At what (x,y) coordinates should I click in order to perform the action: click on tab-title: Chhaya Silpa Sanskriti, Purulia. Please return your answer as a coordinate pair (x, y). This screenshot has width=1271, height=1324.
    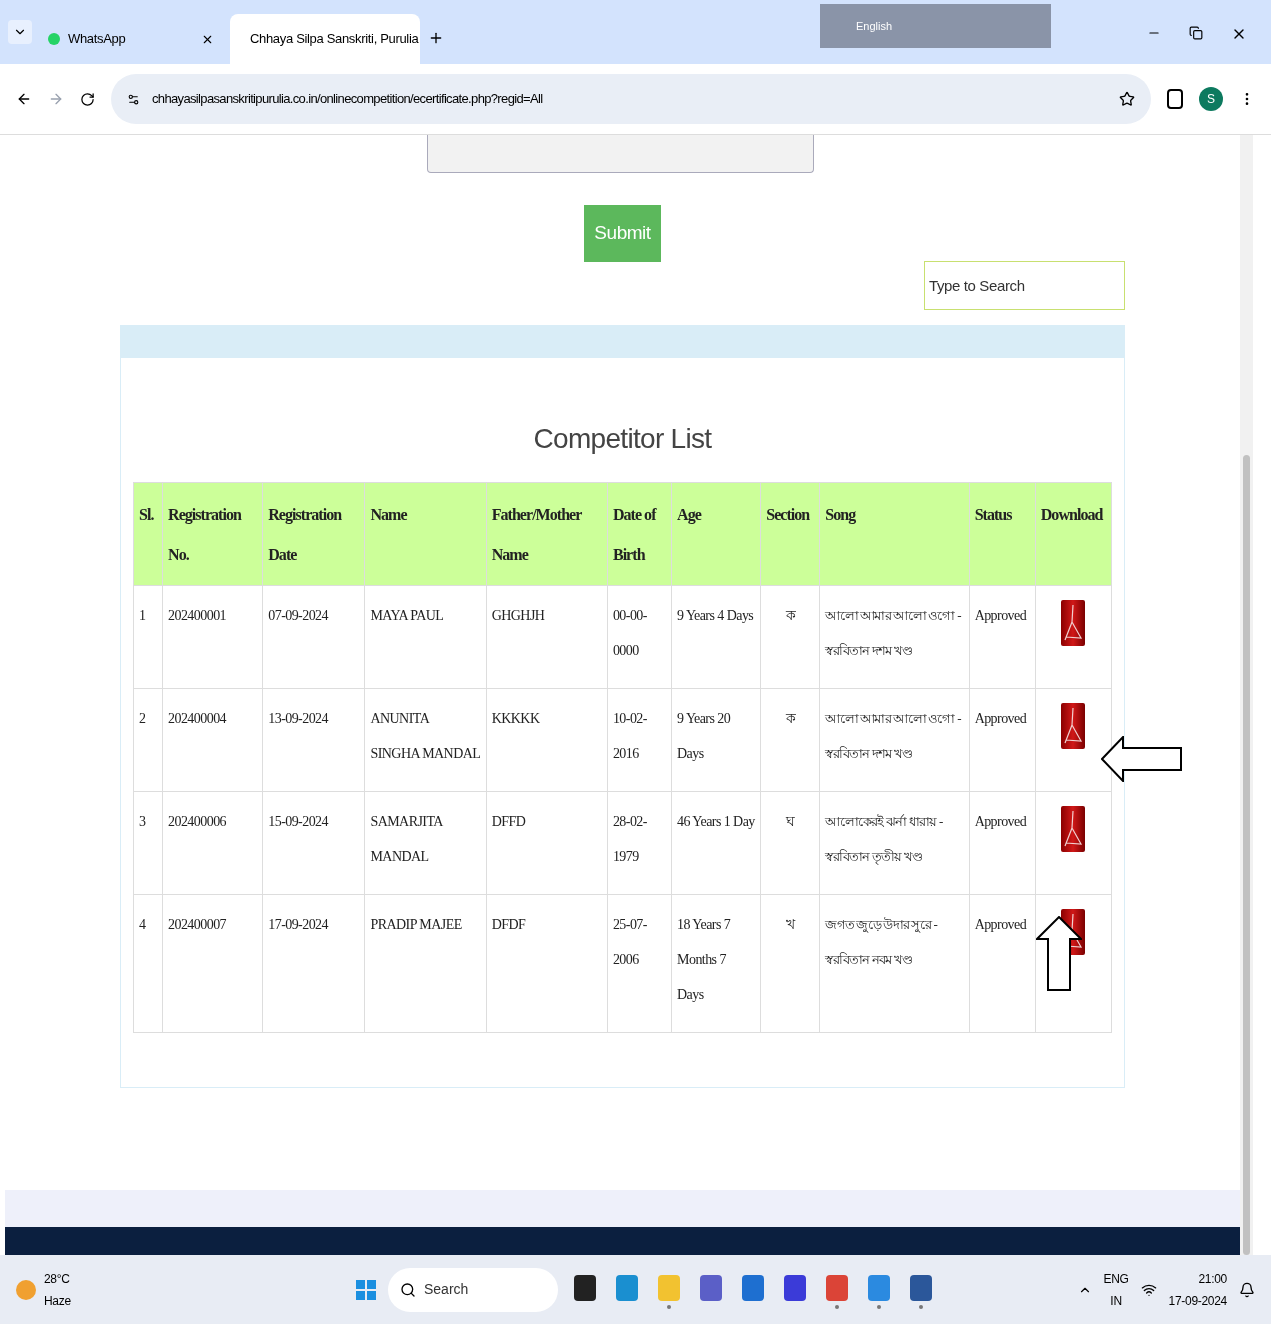
    Looking at the image, I should click on (334, 39).